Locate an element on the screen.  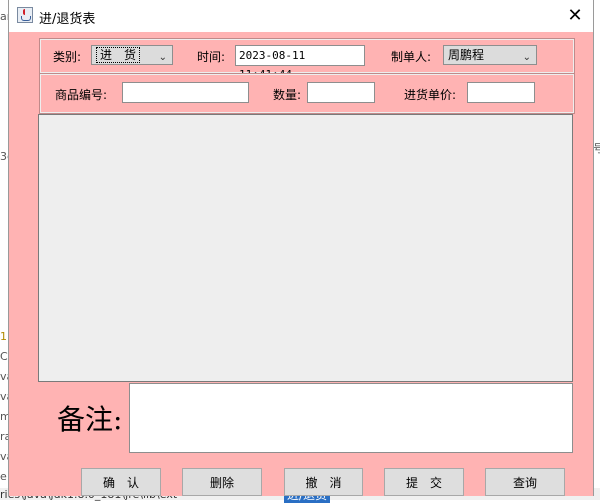
time-label: 时间: is located at coordinates (211, 57).